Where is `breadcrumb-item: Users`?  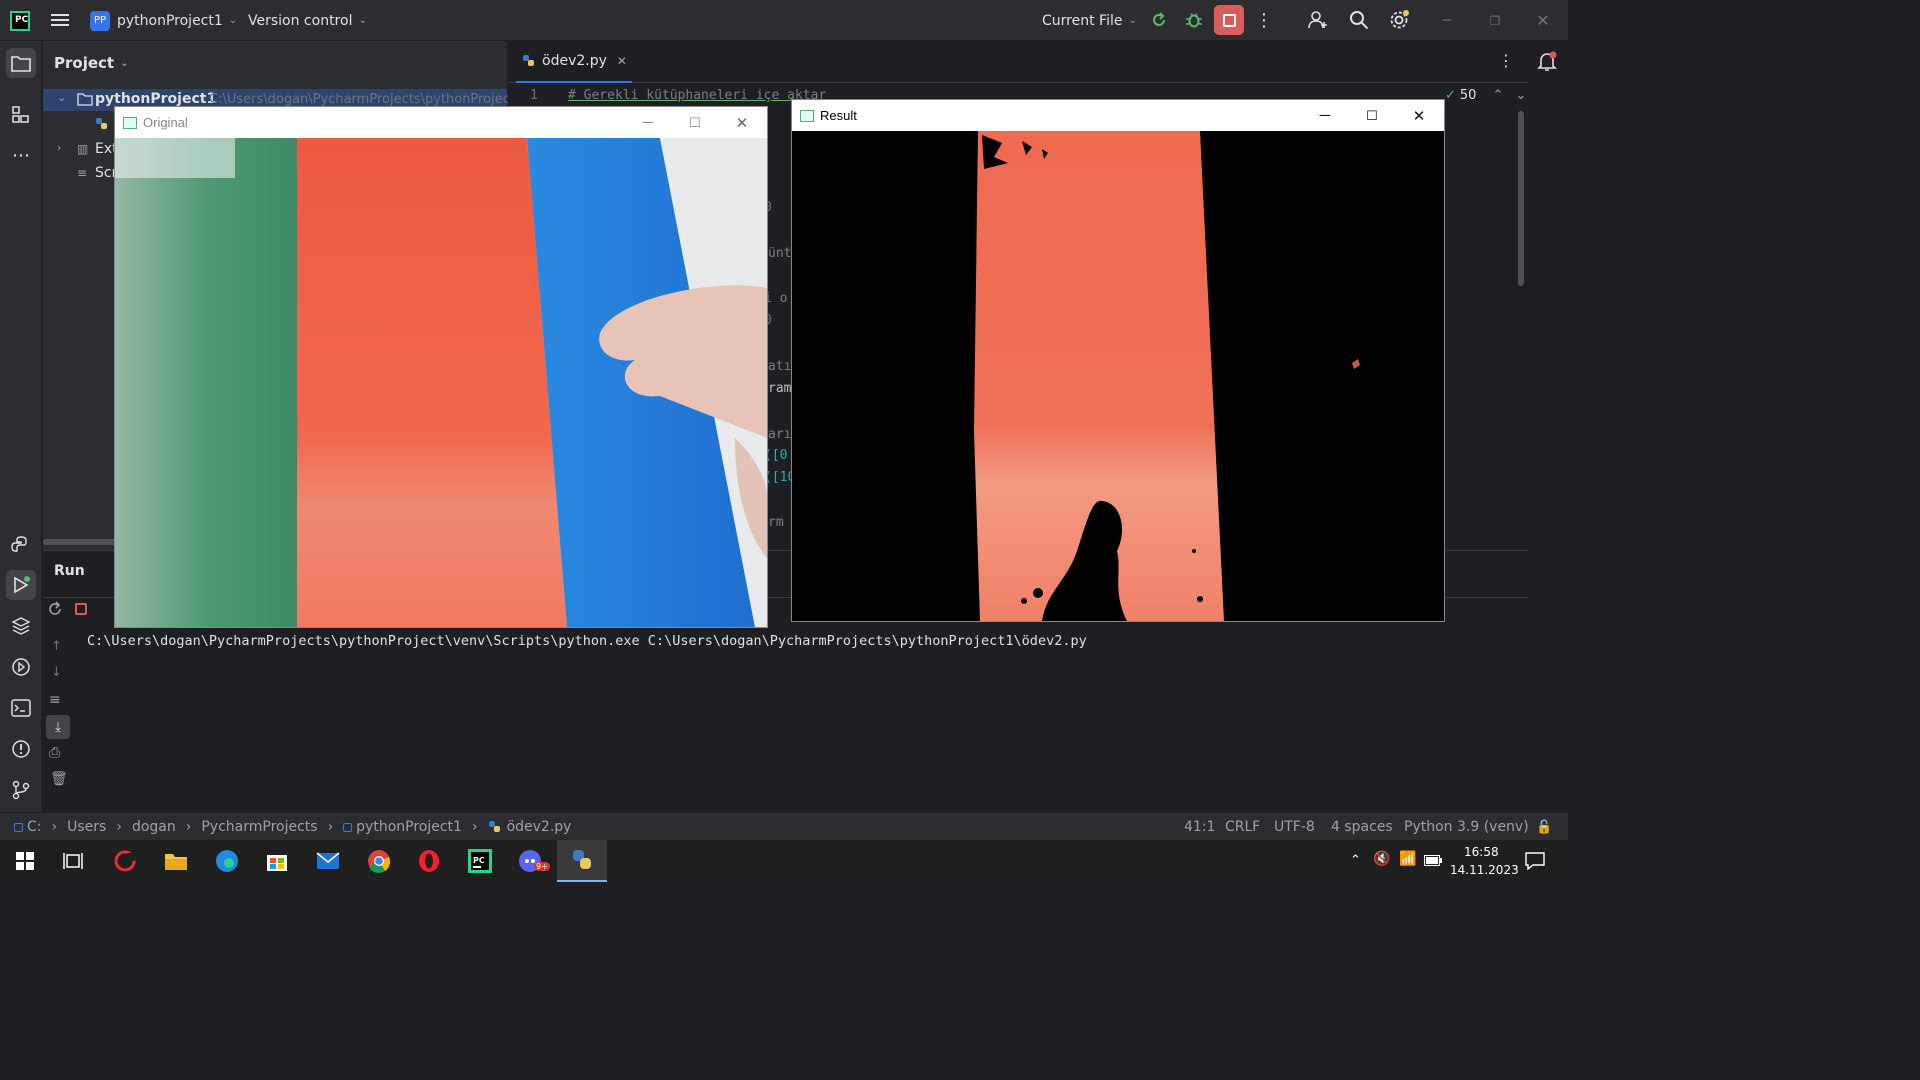 breadcrumb-item: Users is located at coordinates (86, 827).